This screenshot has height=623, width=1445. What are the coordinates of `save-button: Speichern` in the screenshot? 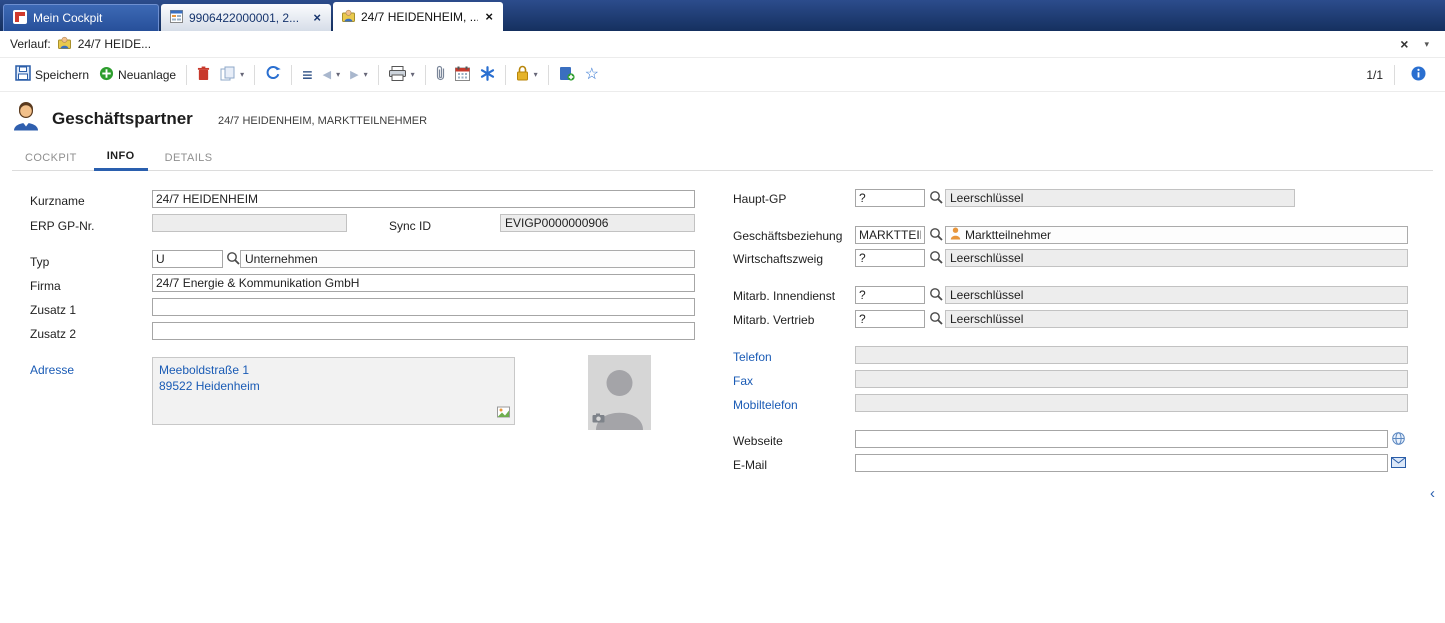 It's located at (52, 74).